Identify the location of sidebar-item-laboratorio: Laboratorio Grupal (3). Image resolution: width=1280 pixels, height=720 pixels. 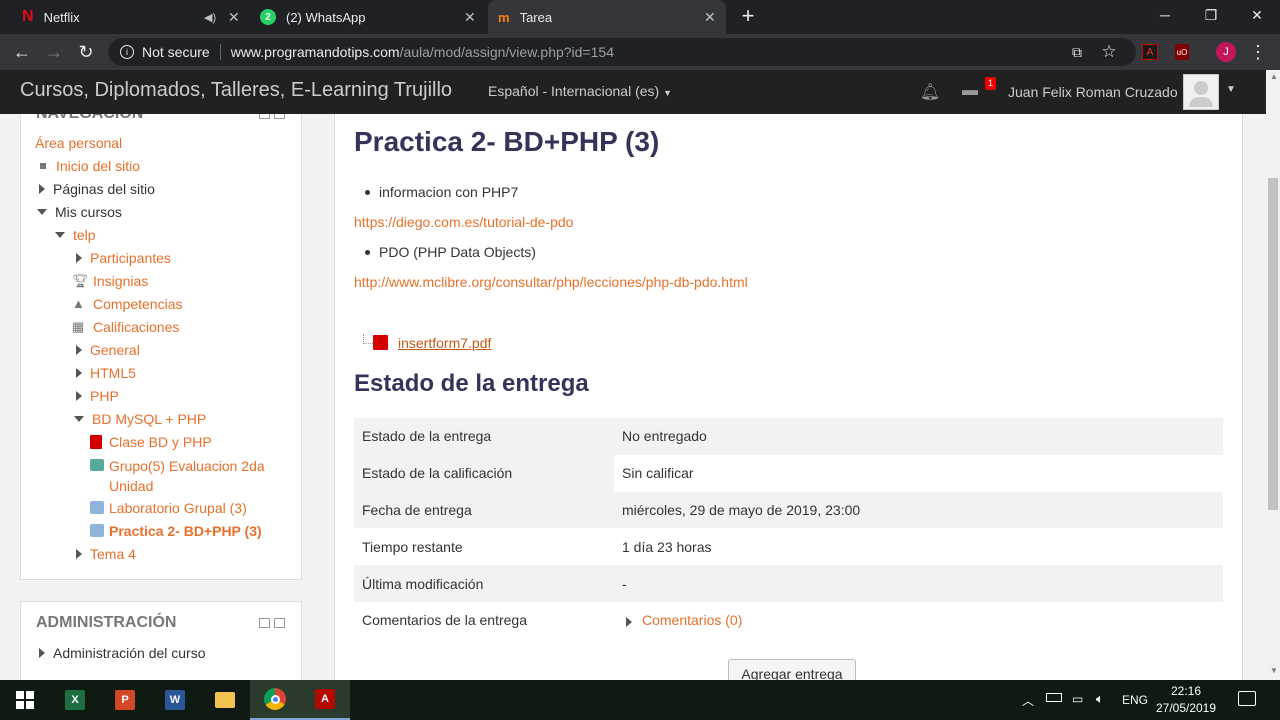
(168, 507).